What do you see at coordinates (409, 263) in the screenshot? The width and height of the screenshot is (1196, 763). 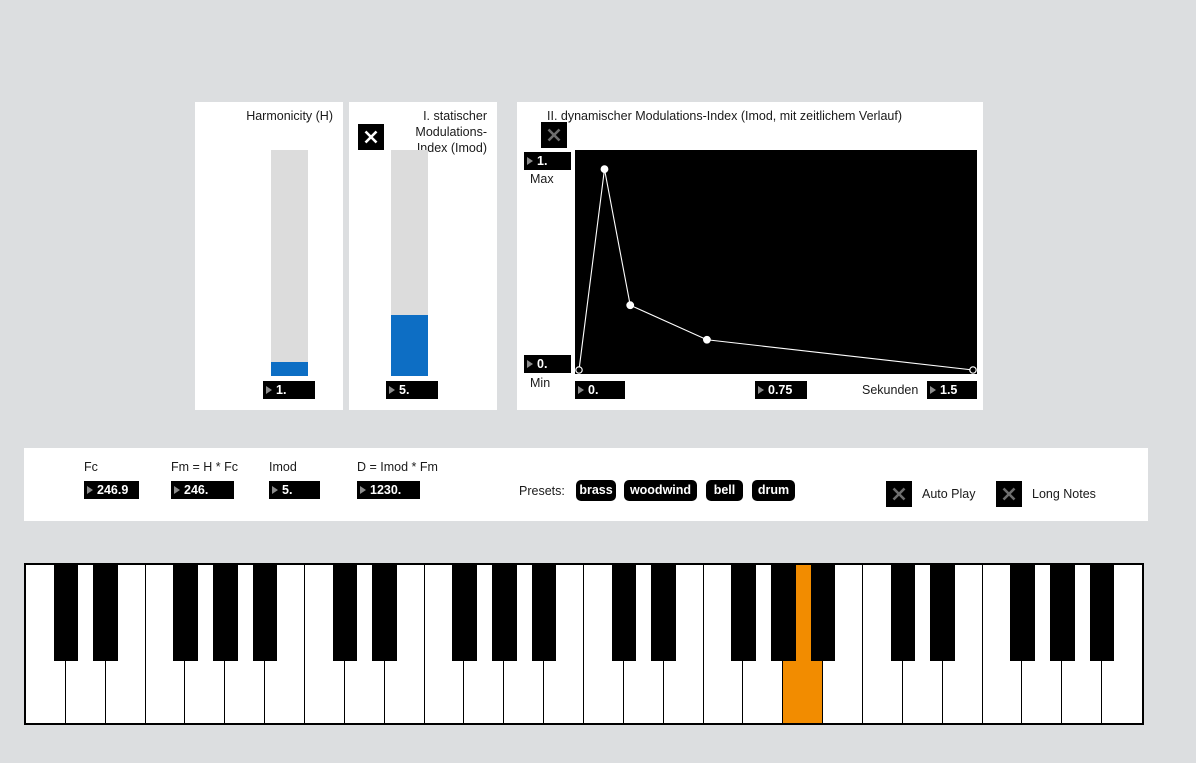 I see `static-imod-slider` at bounding box center [409, 263].